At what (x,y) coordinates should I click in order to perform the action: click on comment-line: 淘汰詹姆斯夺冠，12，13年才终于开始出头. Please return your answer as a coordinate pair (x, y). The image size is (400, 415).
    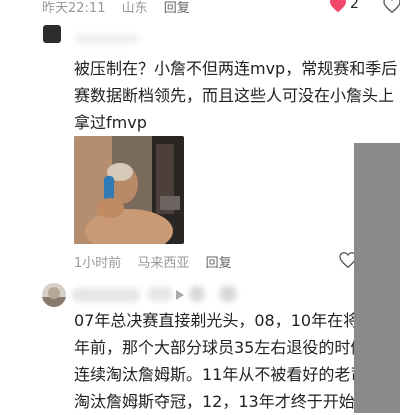
    Looking at the image, I should click on (230, 401).